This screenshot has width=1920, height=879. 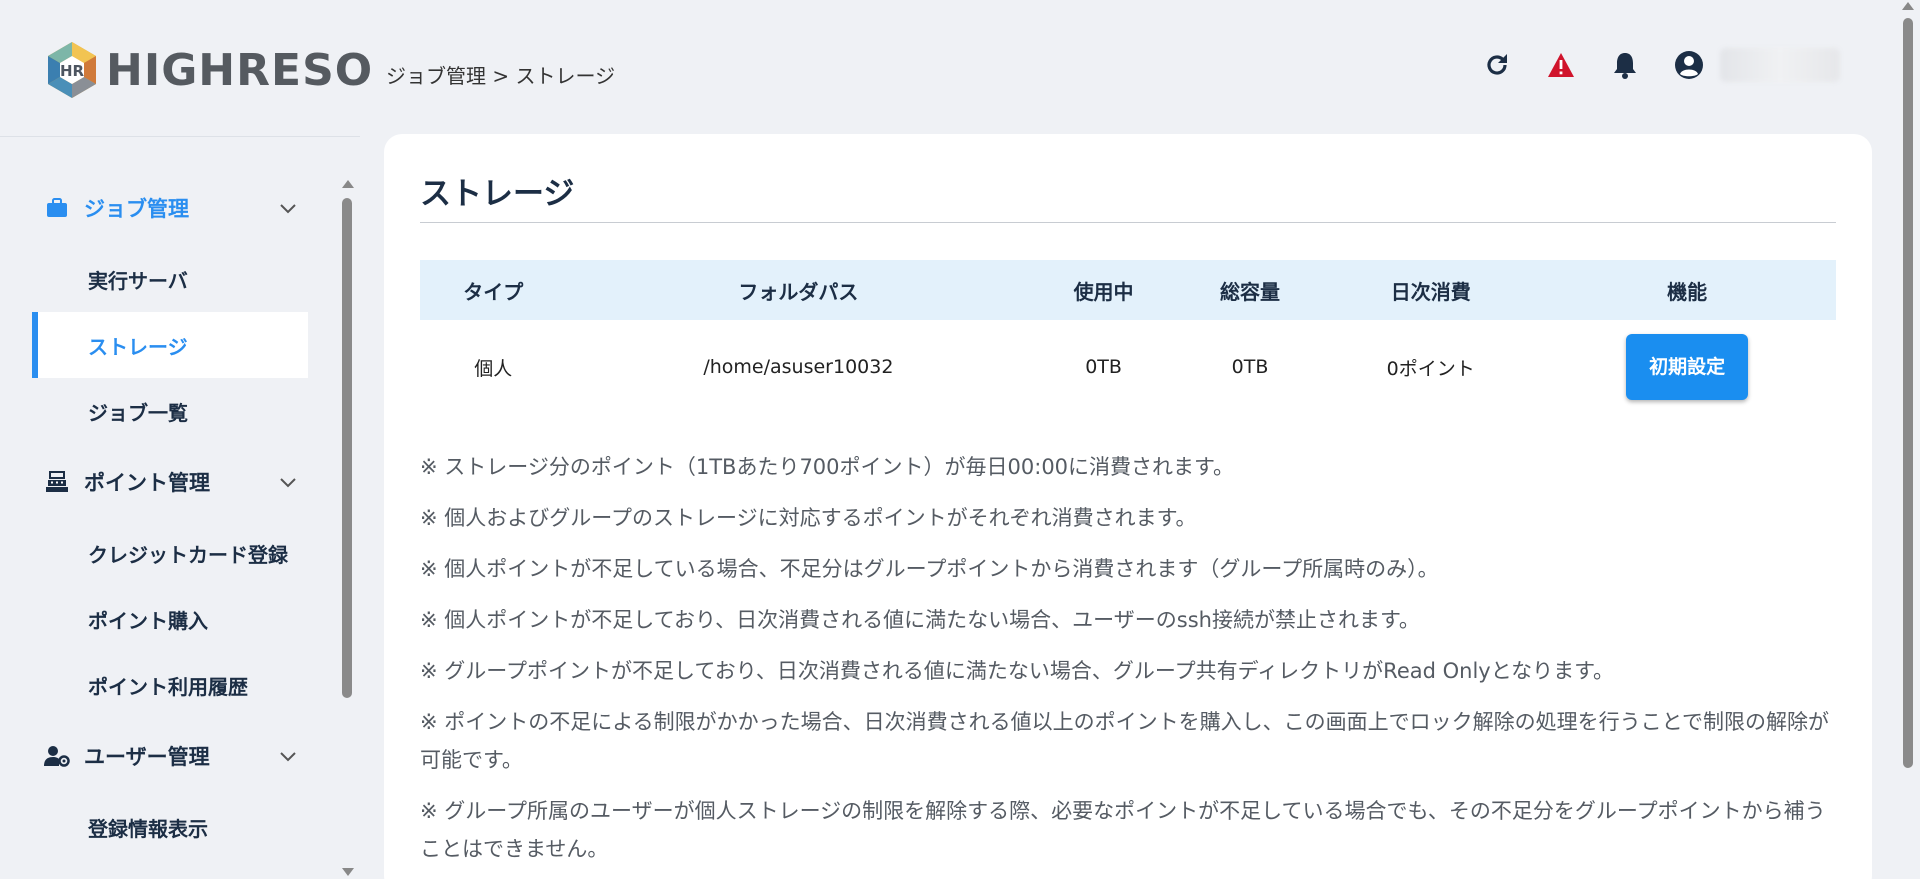 I want to click on column-header-folder-path: フォルダパス, so click(x=798, y=290).